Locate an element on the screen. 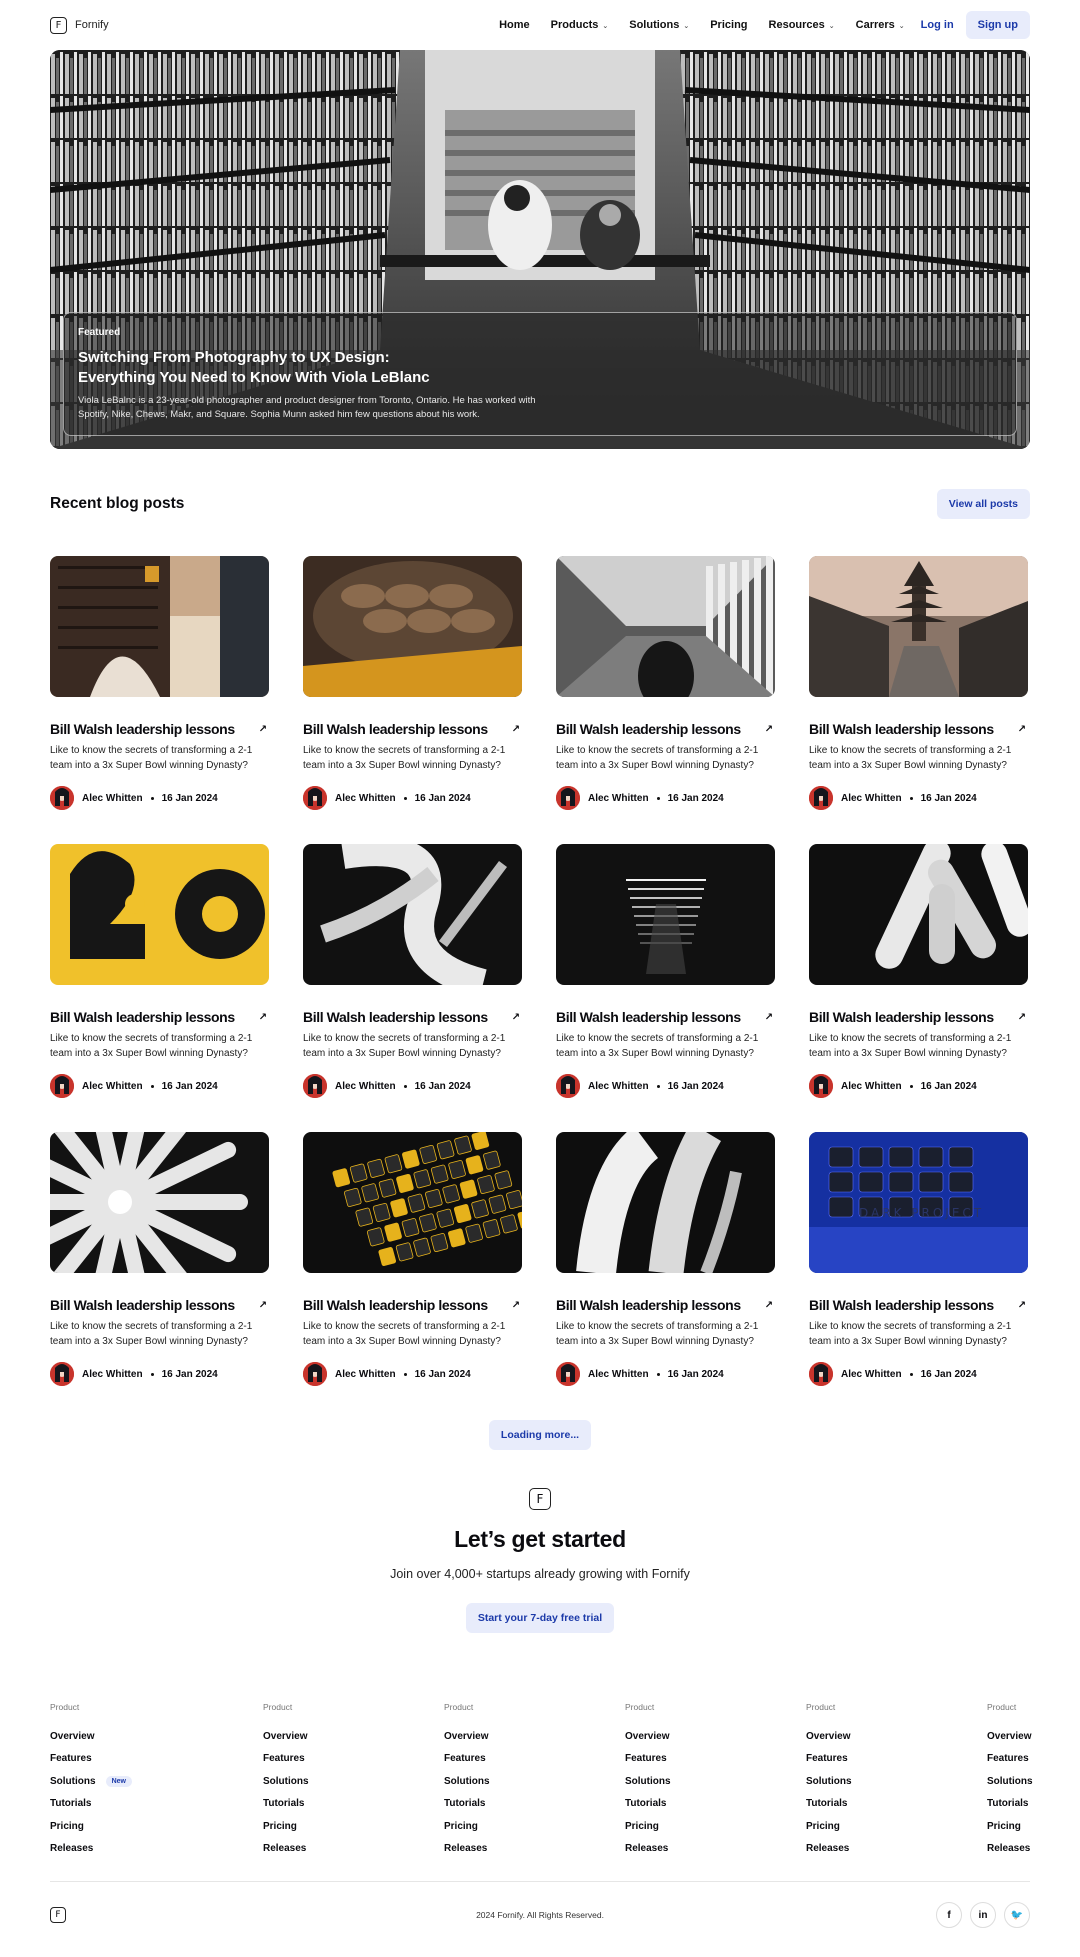 This screenshot has width=1080, height=1957. post-thumbnail-yellow-keyboard is located at coordinates (412, 1202).